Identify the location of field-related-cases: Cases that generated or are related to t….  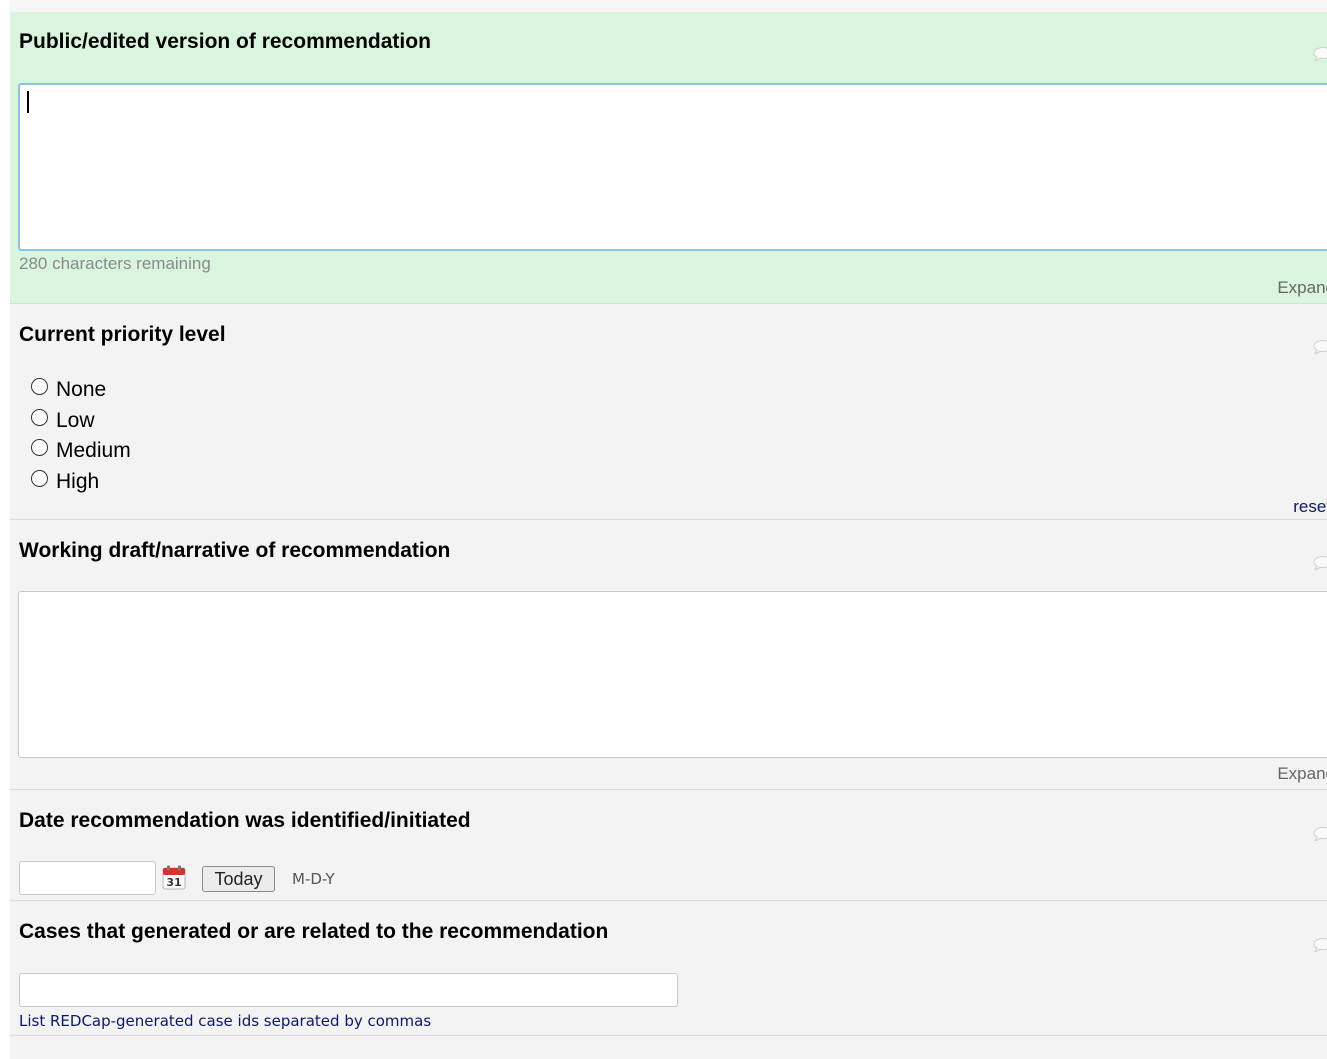
(668, 968).